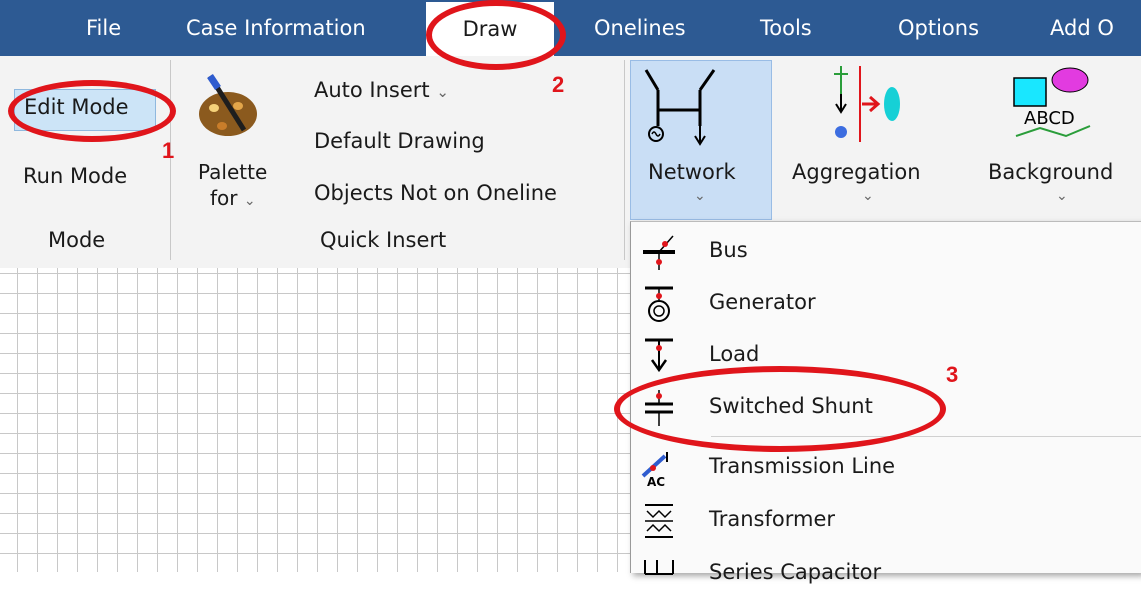  What do you see at coordinates (399, 141) in the screenshot?
I see `default-drawing-button: Default Drawing` at bounding box center [399, 141].